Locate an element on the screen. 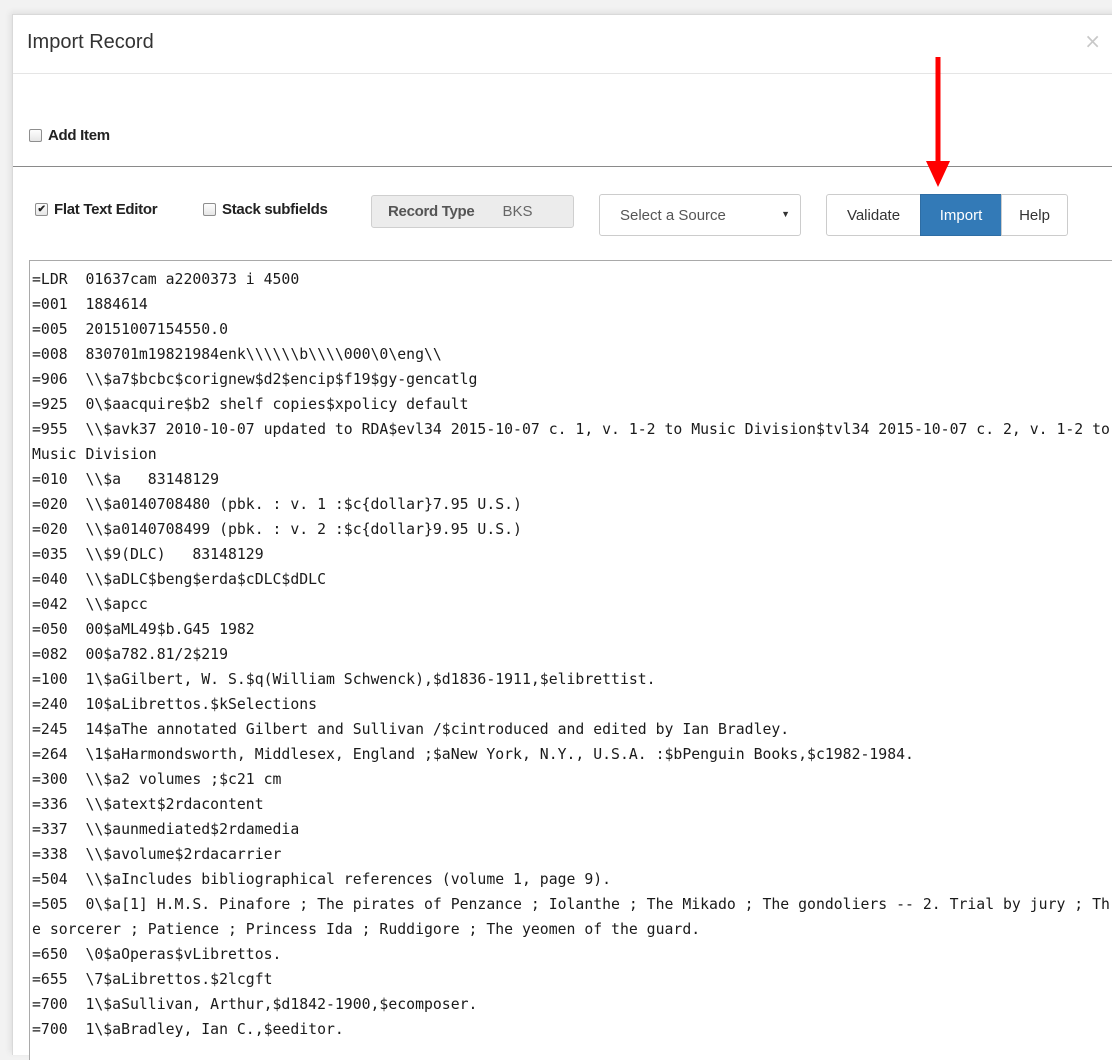 This screenshot has width=1112, height=1060. flat-text-editor-checkbox-row: ✔ Flat Text Editor is located at coordinates (96, 209).